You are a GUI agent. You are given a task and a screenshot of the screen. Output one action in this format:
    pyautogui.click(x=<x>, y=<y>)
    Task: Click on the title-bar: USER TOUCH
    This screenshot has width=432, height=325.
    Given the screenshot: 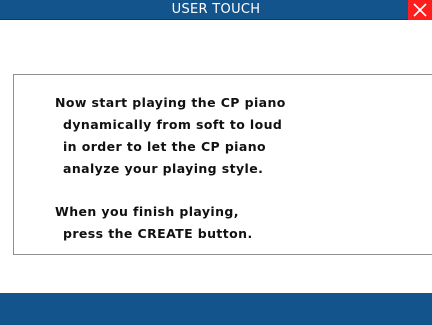 What is the action you would take?
    pyautogui.click(x=216, y=10)
    